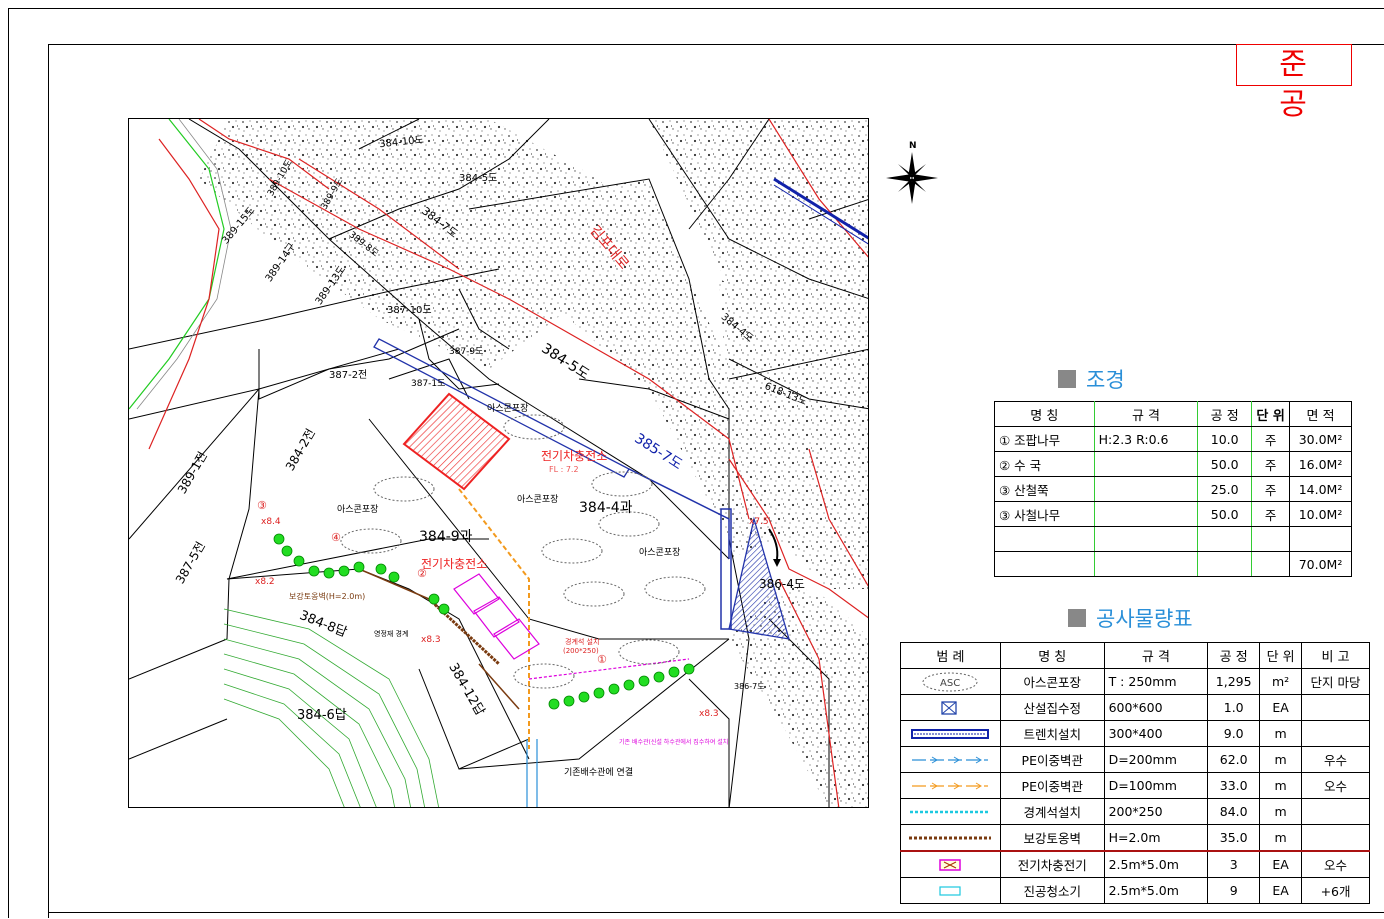  Describe the element at coordinates (1146, 439) in the screenshot. I see `table-cell: H:2.3 R:0.6` at that location.